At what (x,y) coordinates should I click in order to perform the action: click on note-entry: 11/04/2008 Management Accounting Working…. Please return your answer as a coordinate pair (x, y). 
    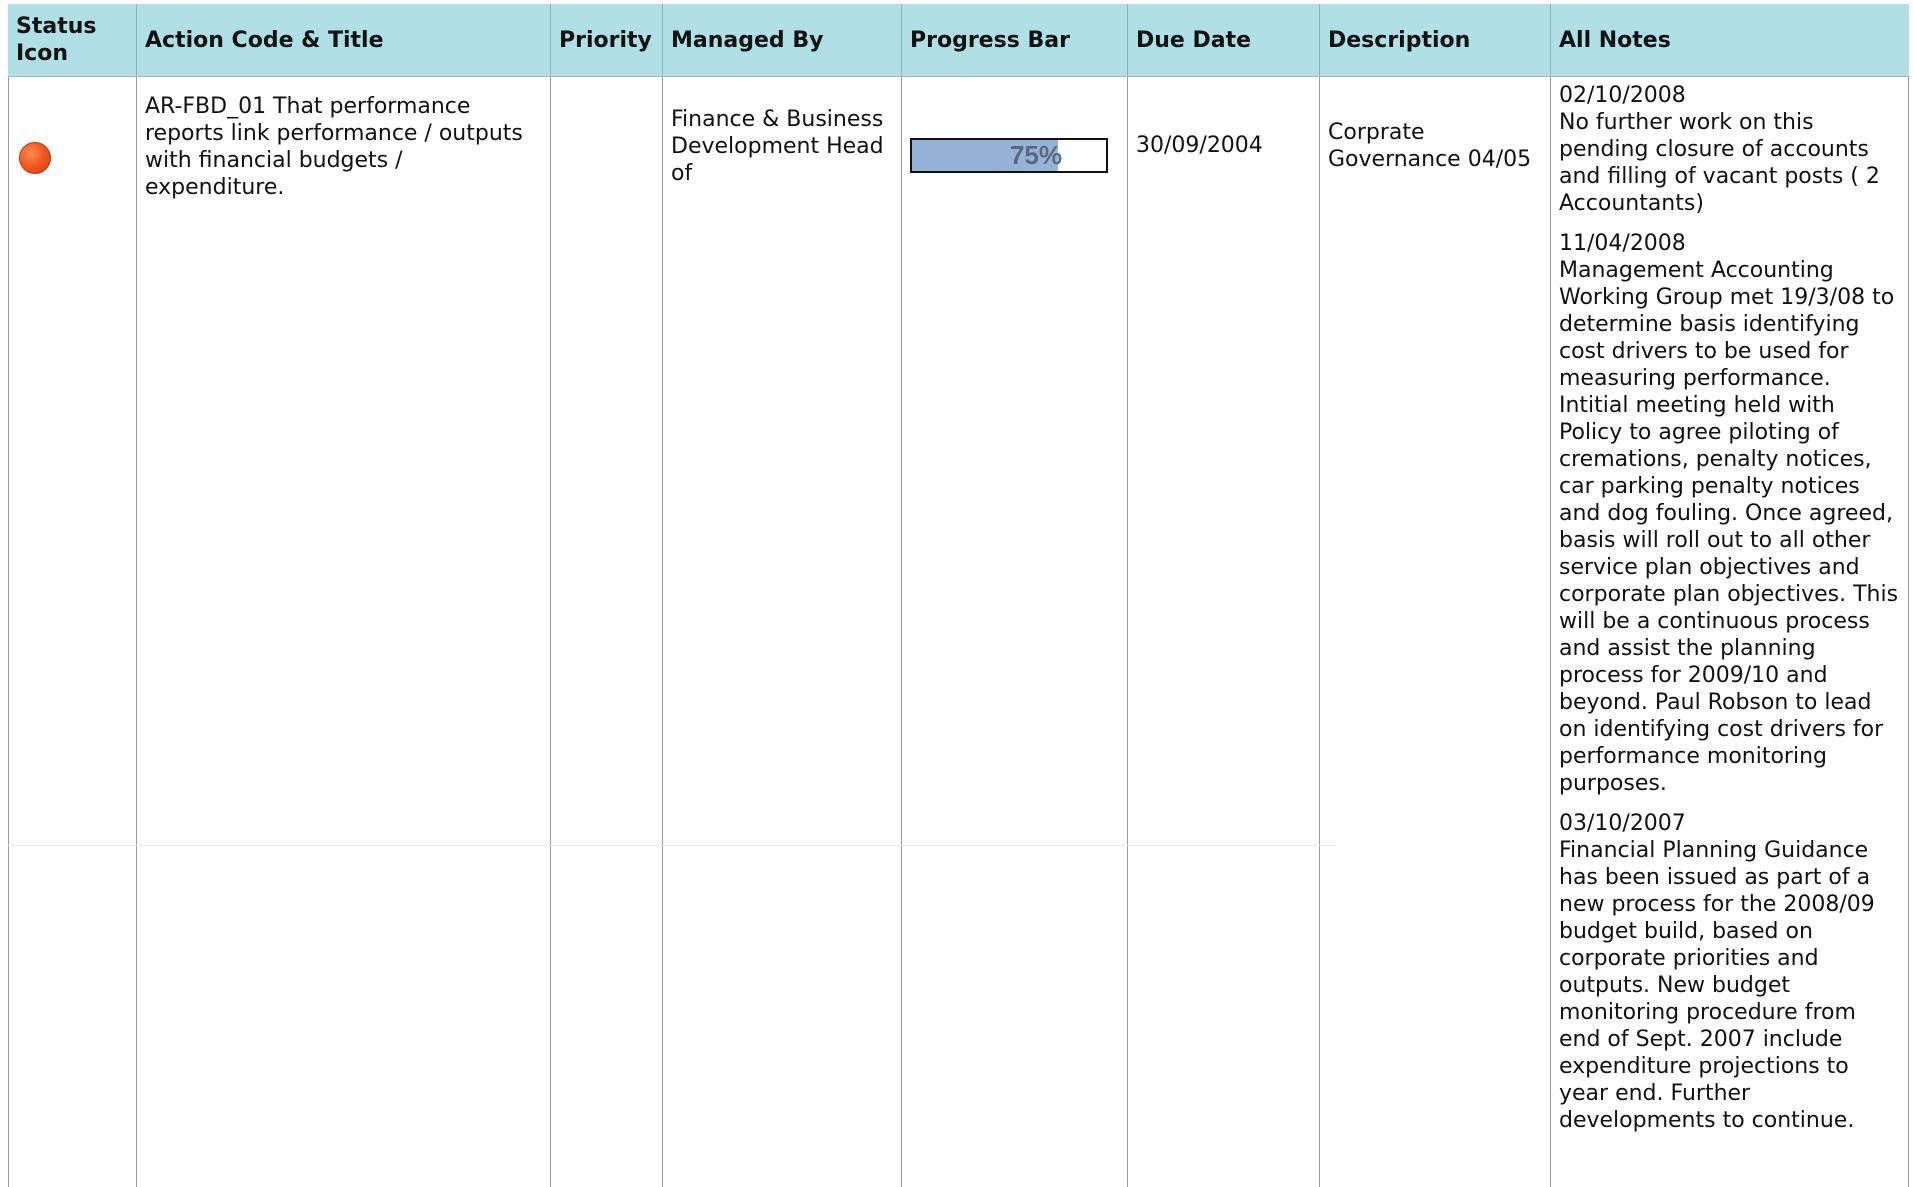
    Looking at the image, I should click on (1729, 510).